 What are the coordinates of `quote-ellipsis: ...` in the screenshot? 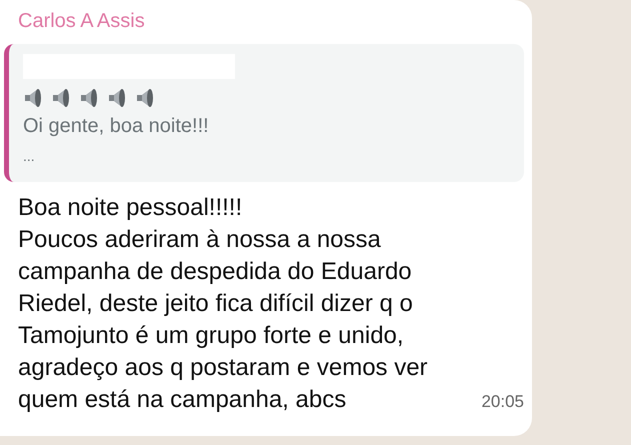 It's located at (29, 156).